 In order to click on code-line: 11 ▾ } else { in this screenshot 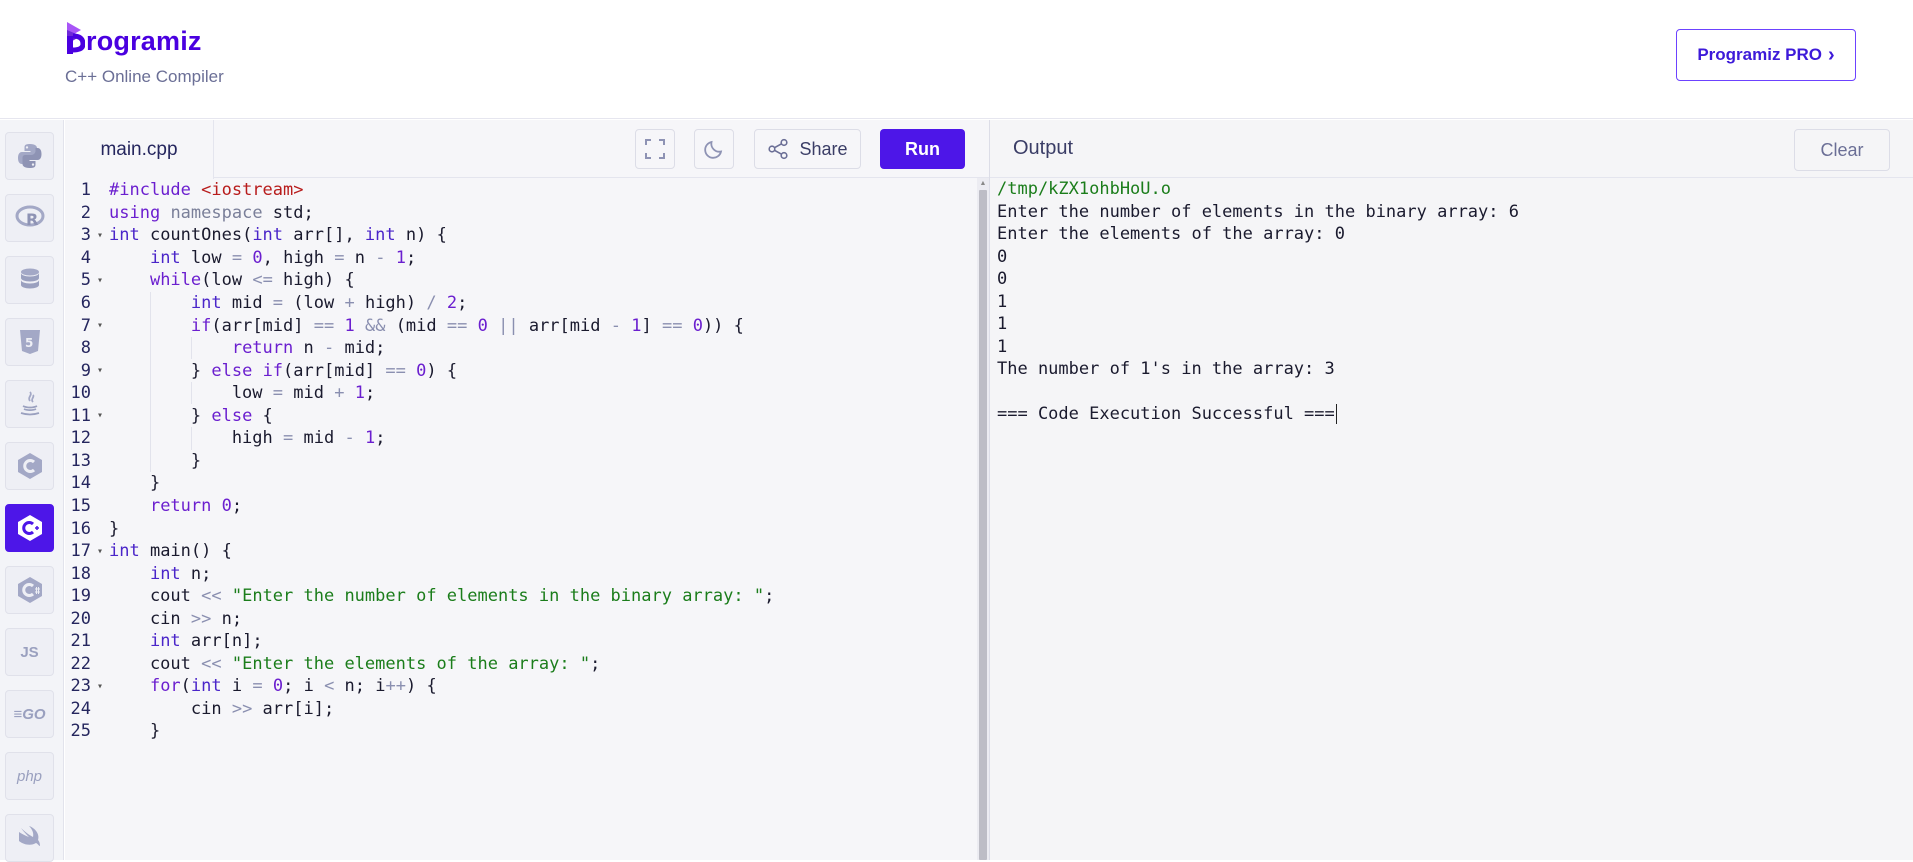, I will do `click(521, 416)`.